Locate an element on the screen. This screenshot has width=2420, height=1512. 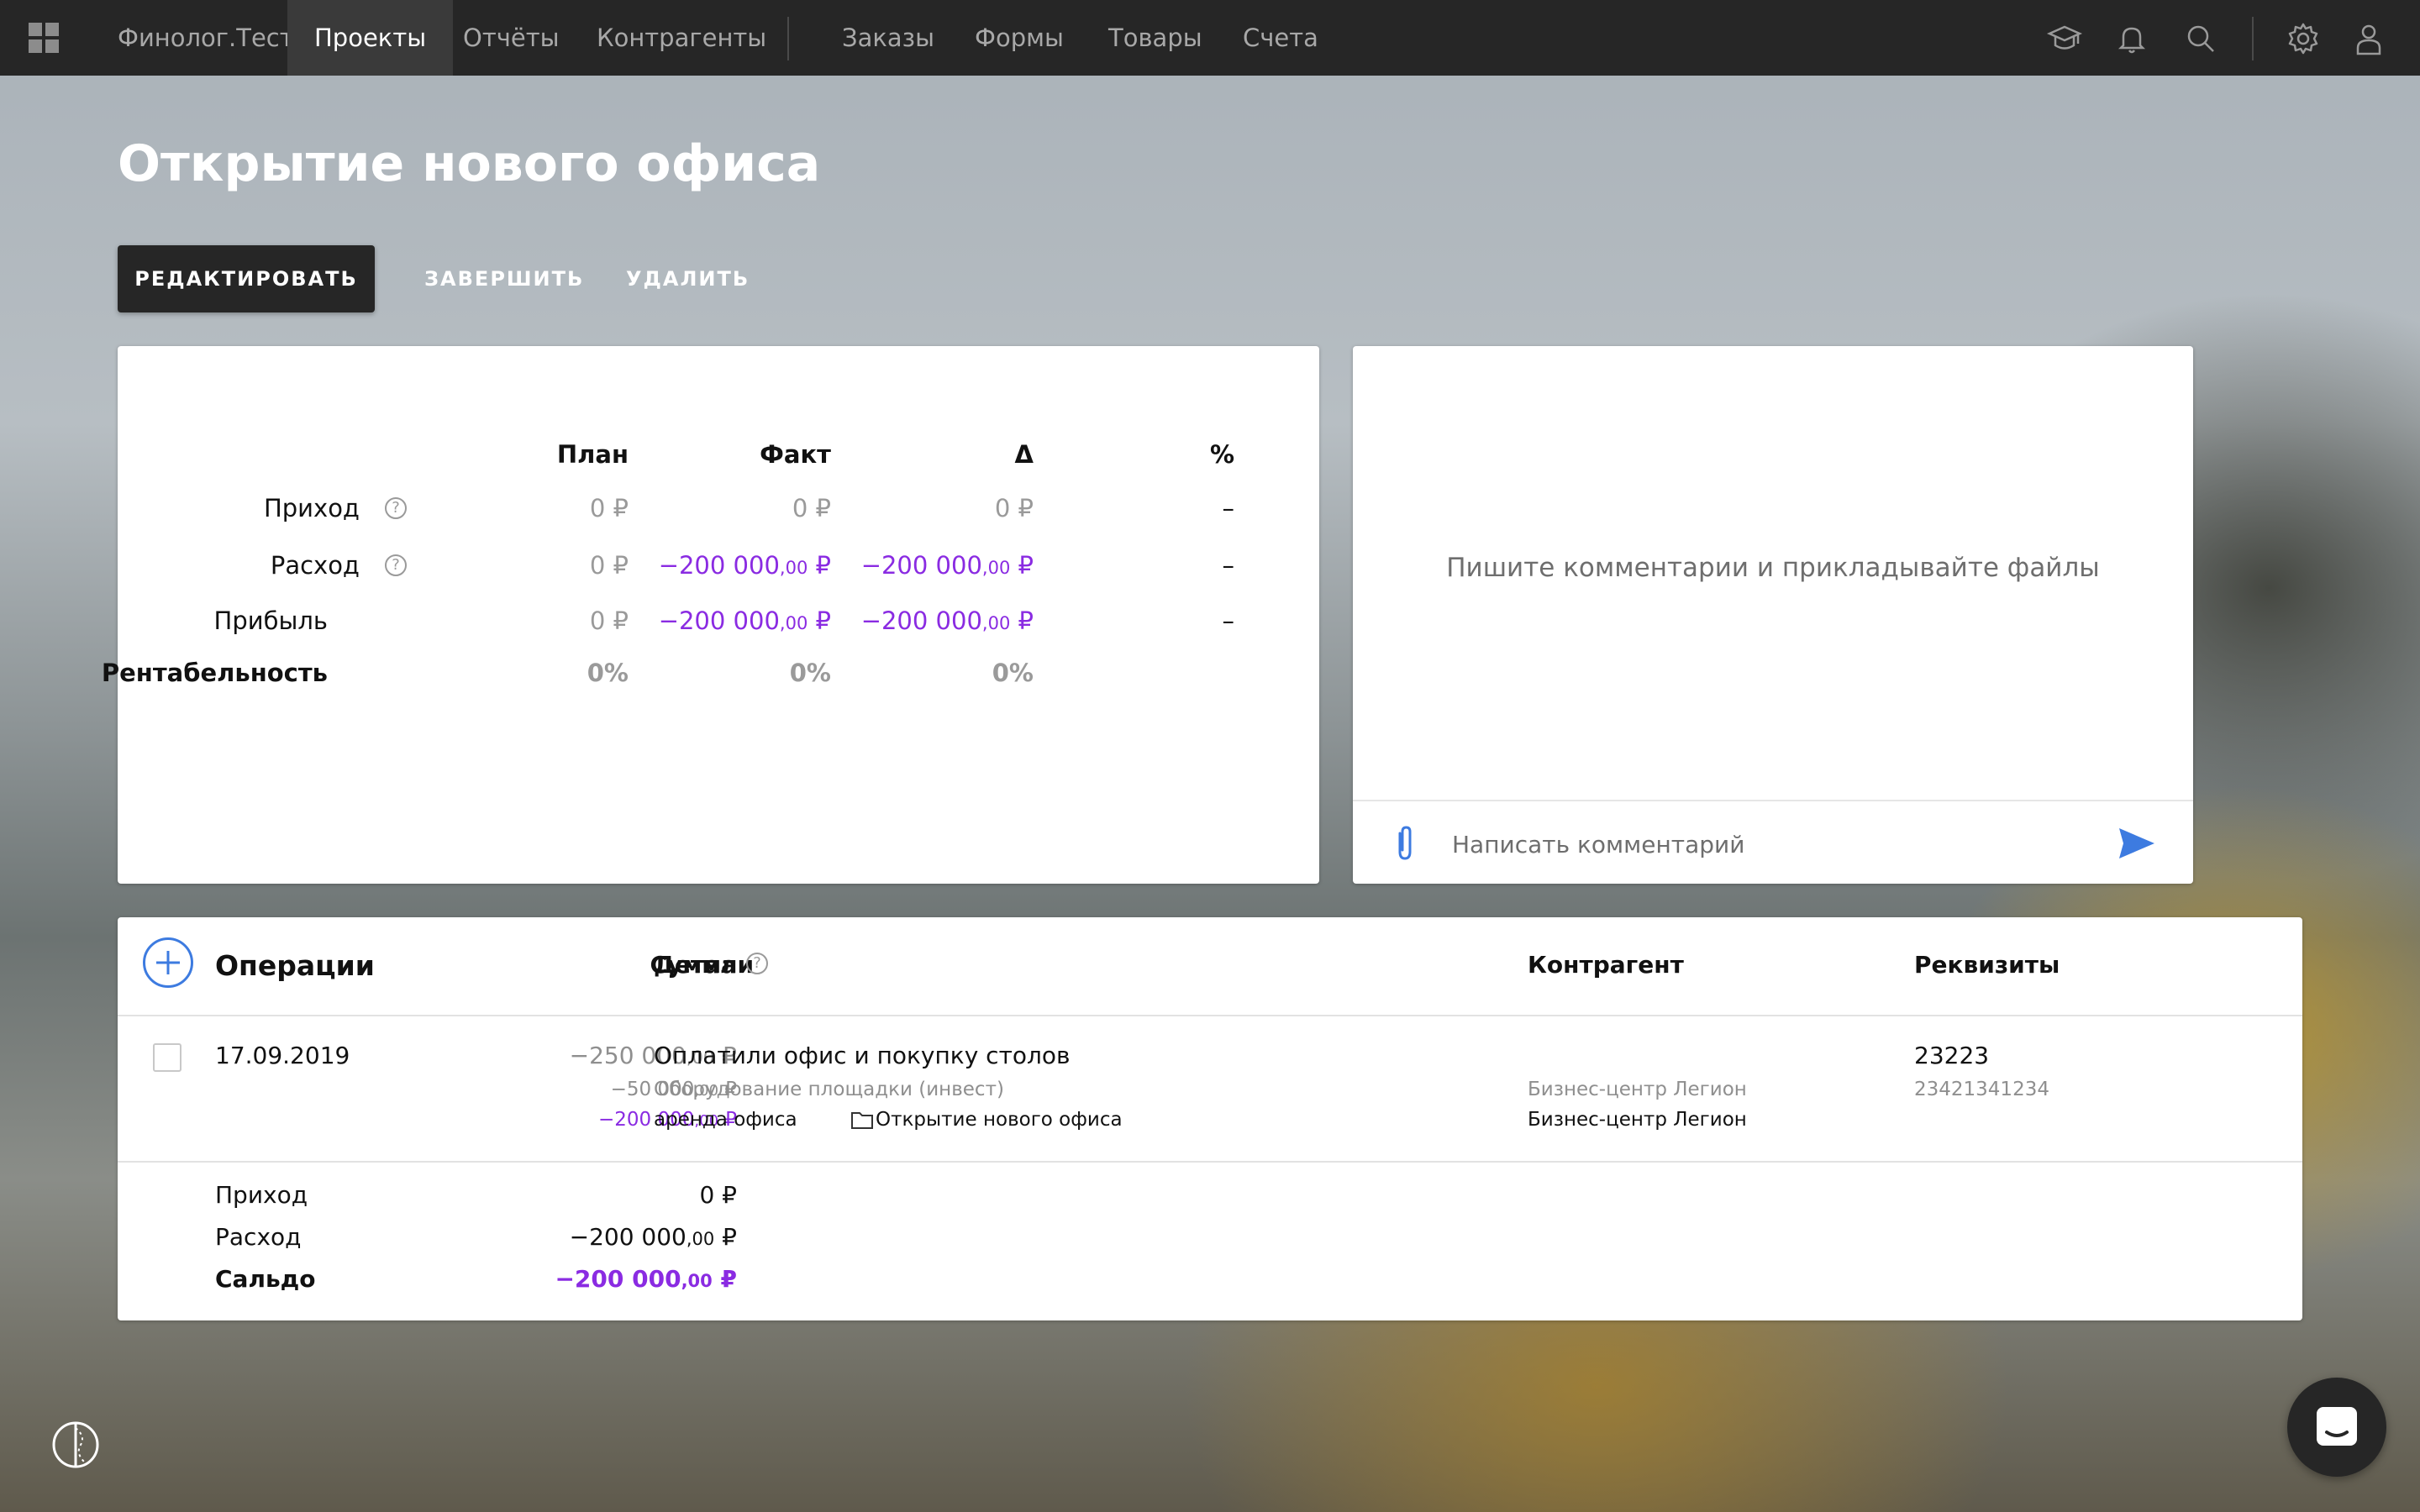
nav-item-goods: Товары is located at coordinates (1155, 38).